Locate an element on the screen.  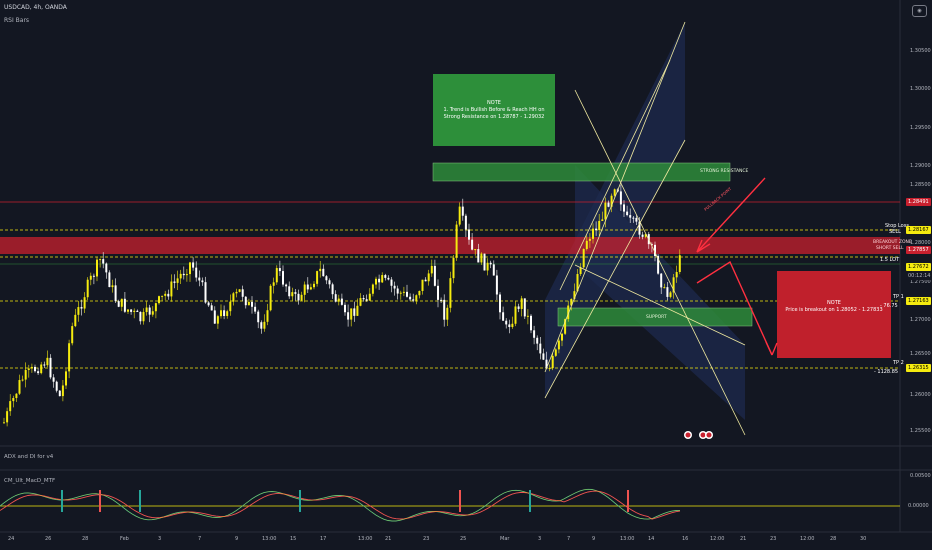
tp1-pips-label: - 76.75 is located at coordinates (889, 306).